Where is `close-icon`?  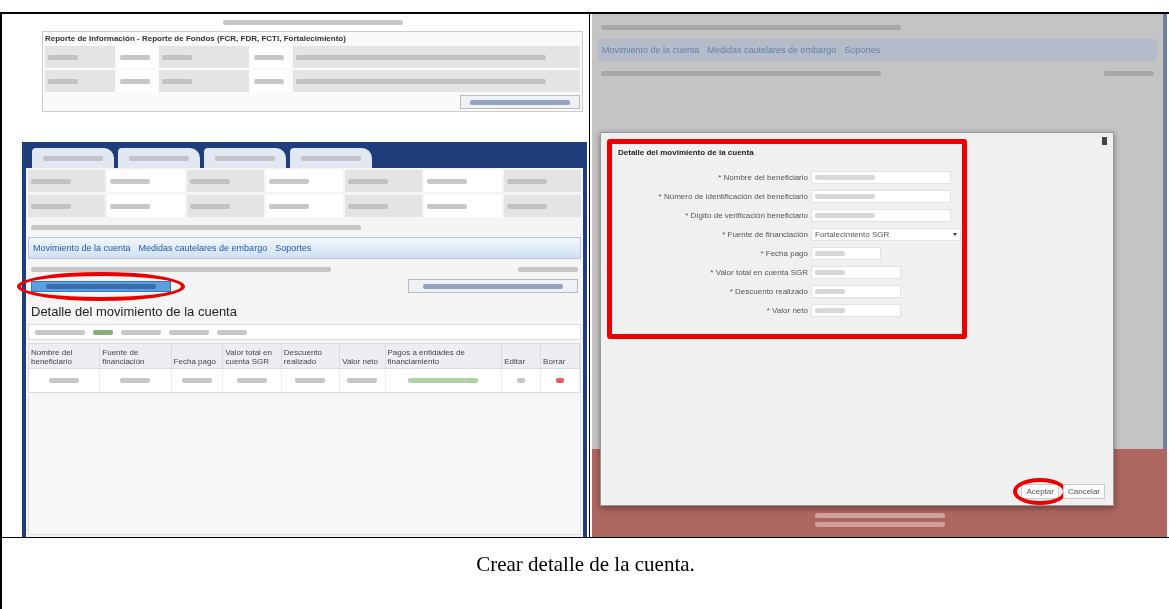
close-icon is located at coordinates (1104, 141).